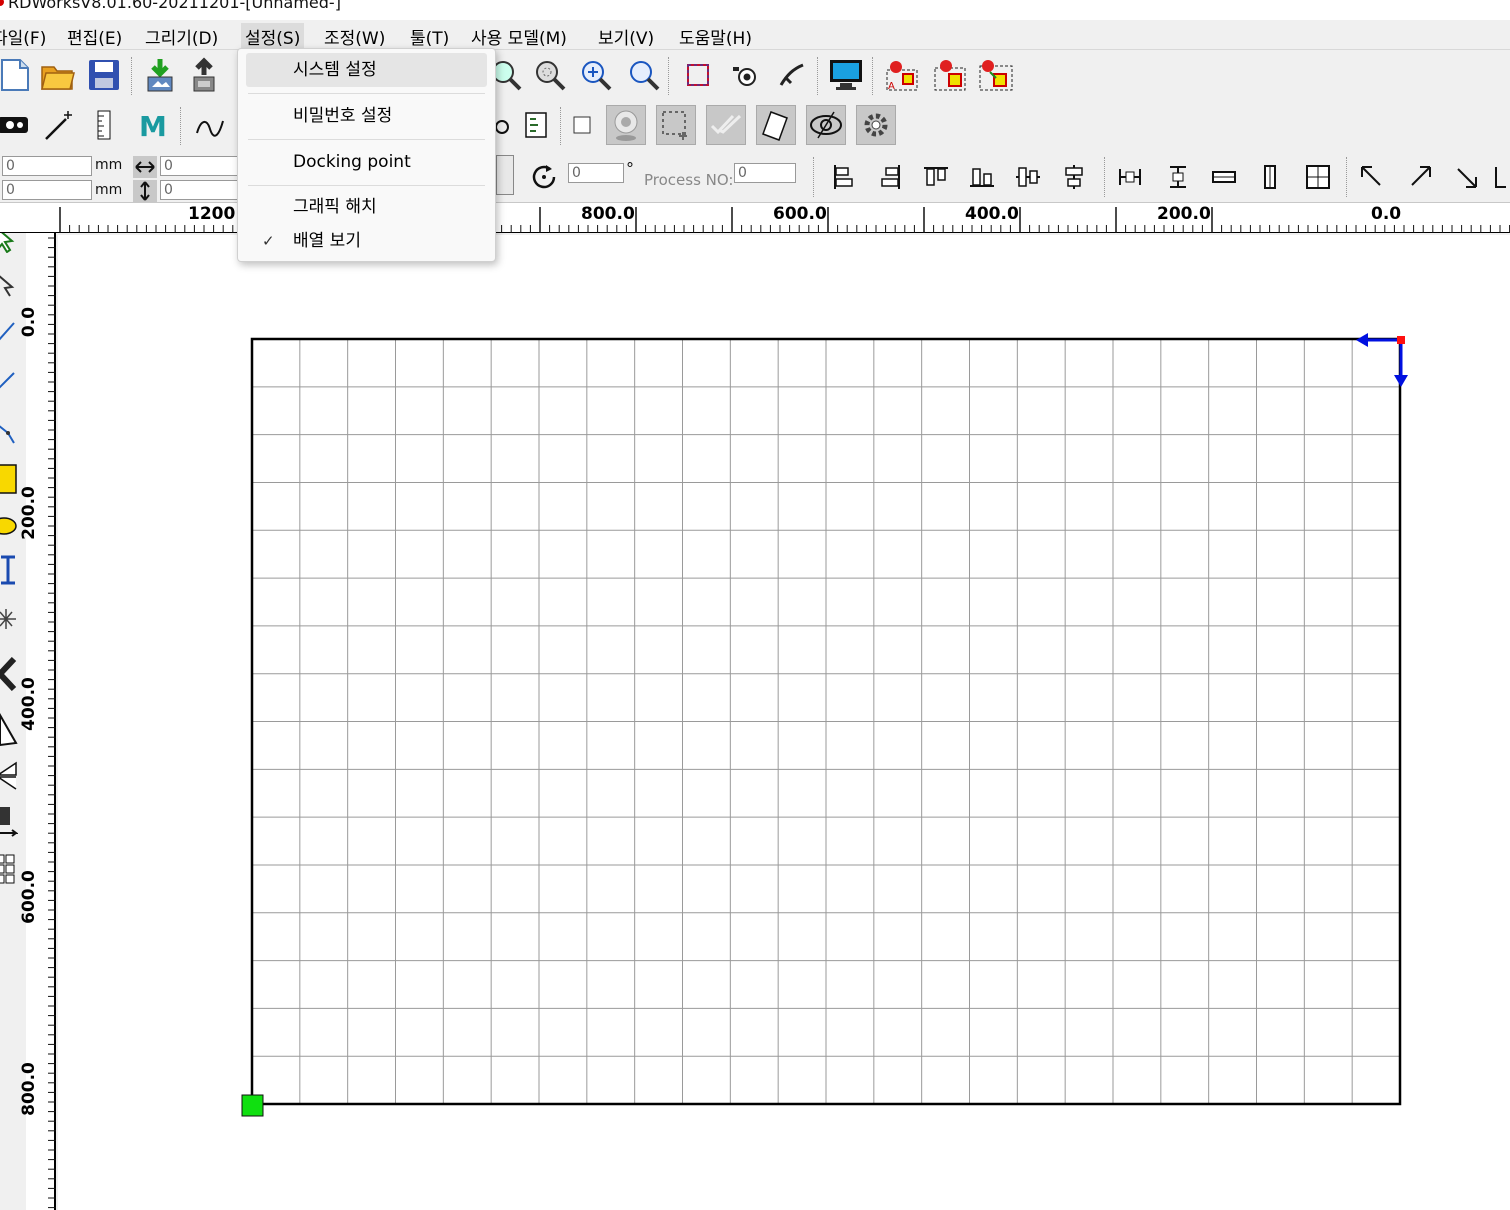 The height and width of the screenshot is (1210, 1510). I want to click on layer-icon, so click(536, 125).